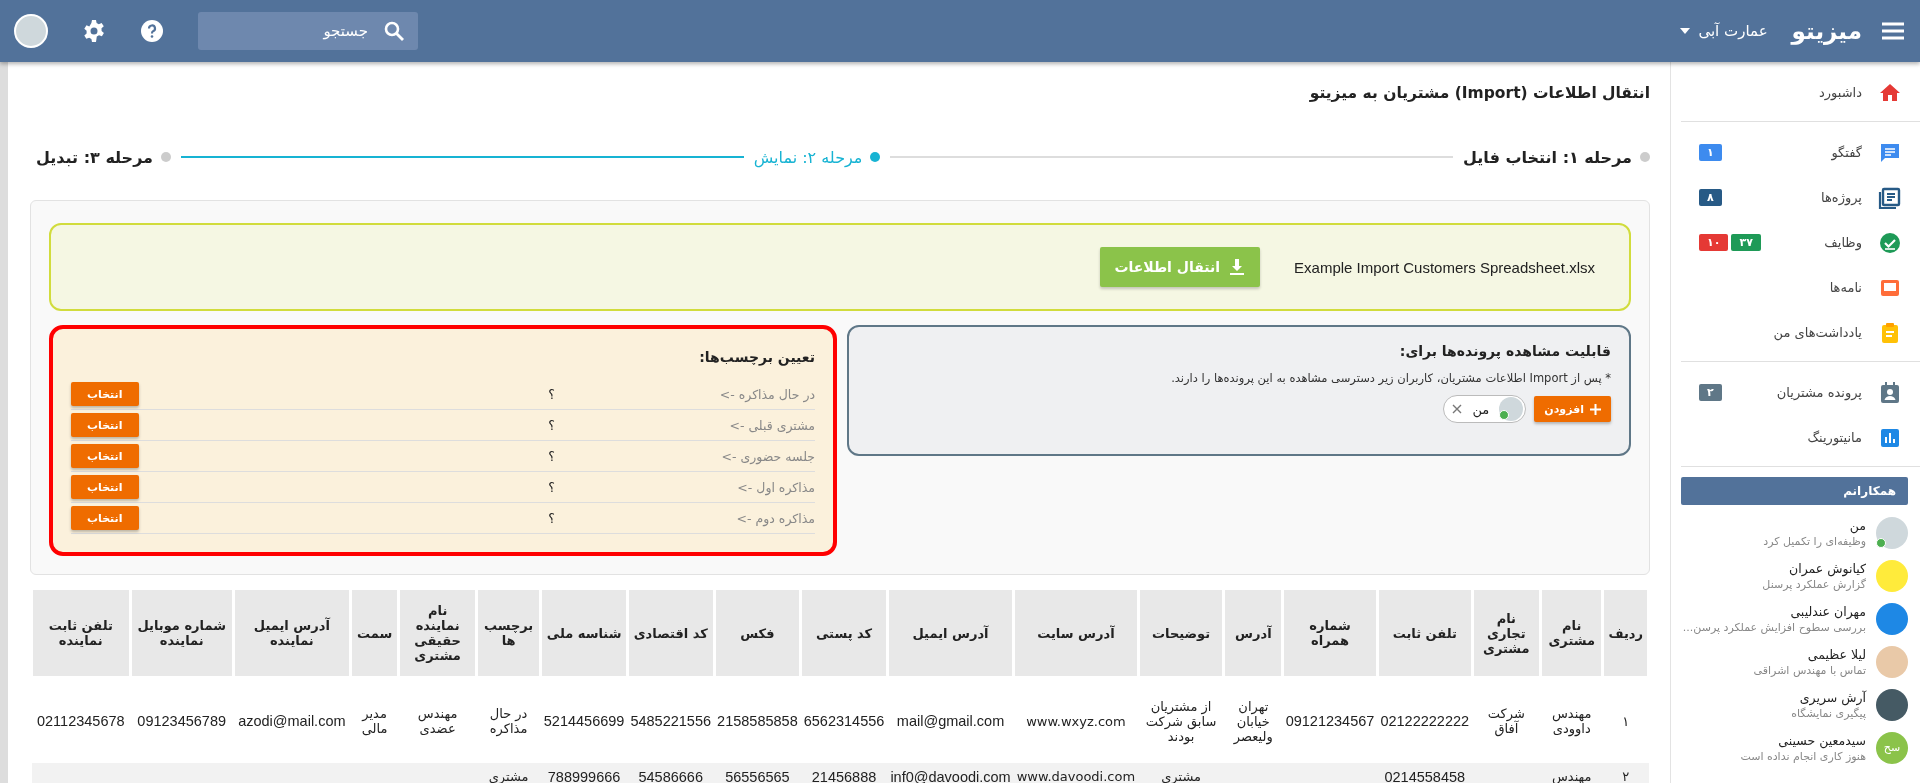  I want to click on sidebar-item: گفتگو ۱, so click(1800, 152).